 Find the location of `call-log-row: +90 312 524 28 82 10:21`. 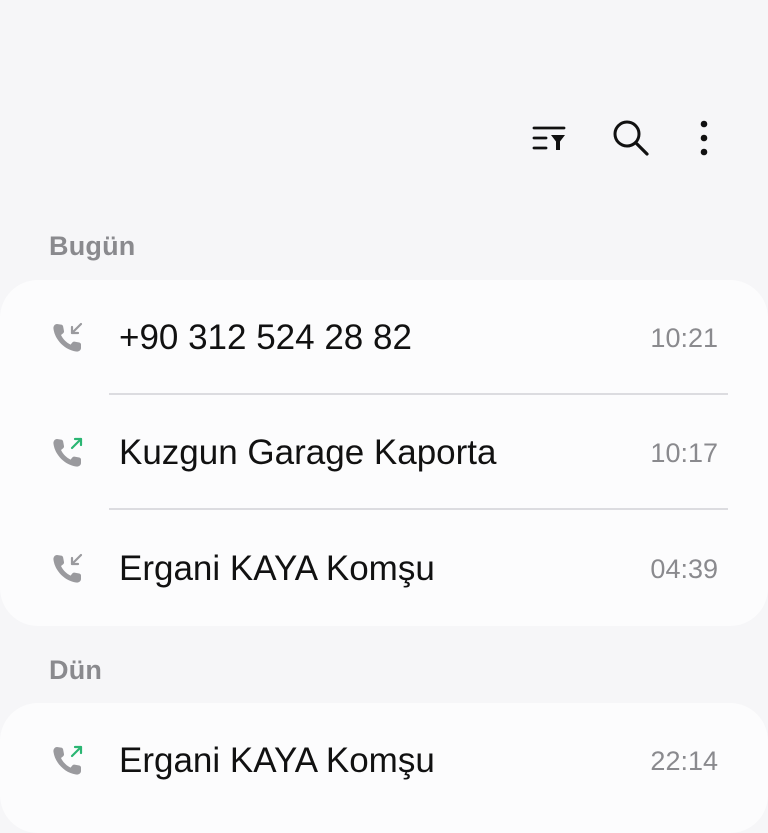

call-log-row: +90 312 524 28 82 10:21 is located at coordinates (384, 338).